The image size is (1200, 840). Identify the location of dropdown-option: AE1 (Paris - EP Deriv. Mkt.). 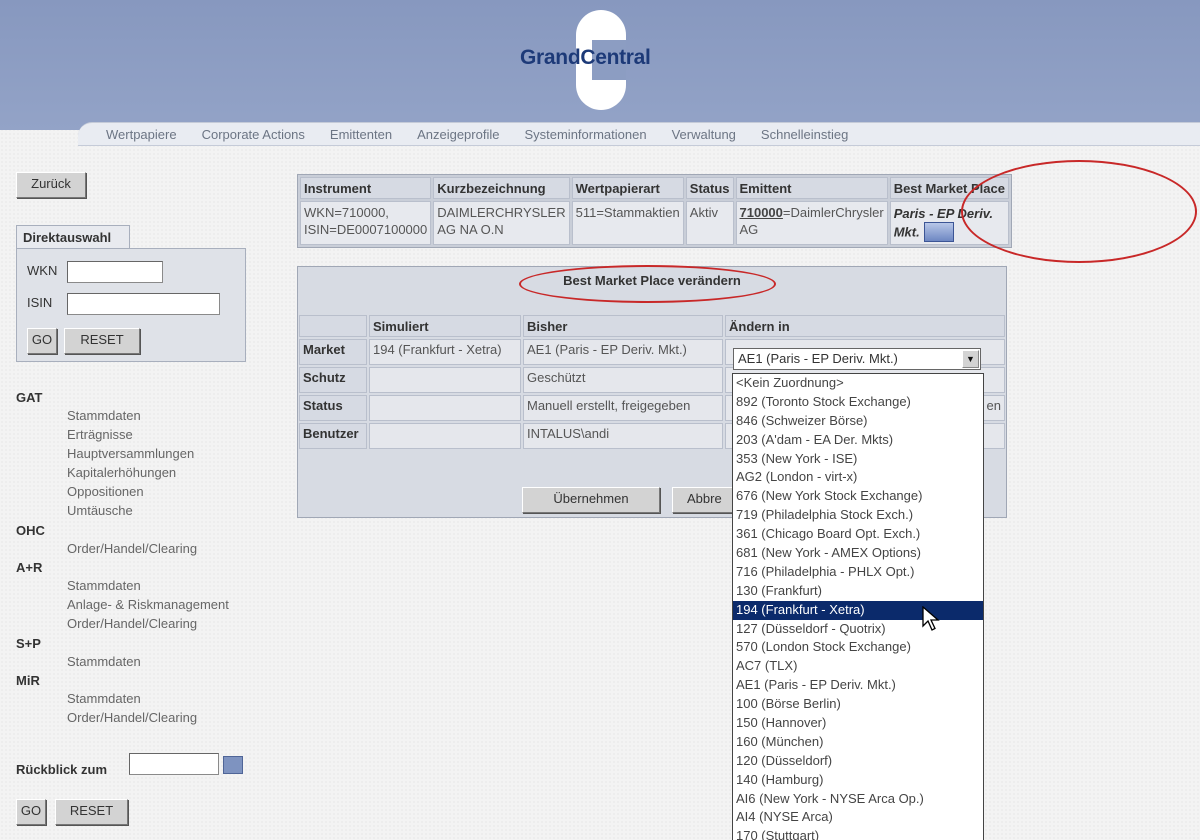
(858, 685).